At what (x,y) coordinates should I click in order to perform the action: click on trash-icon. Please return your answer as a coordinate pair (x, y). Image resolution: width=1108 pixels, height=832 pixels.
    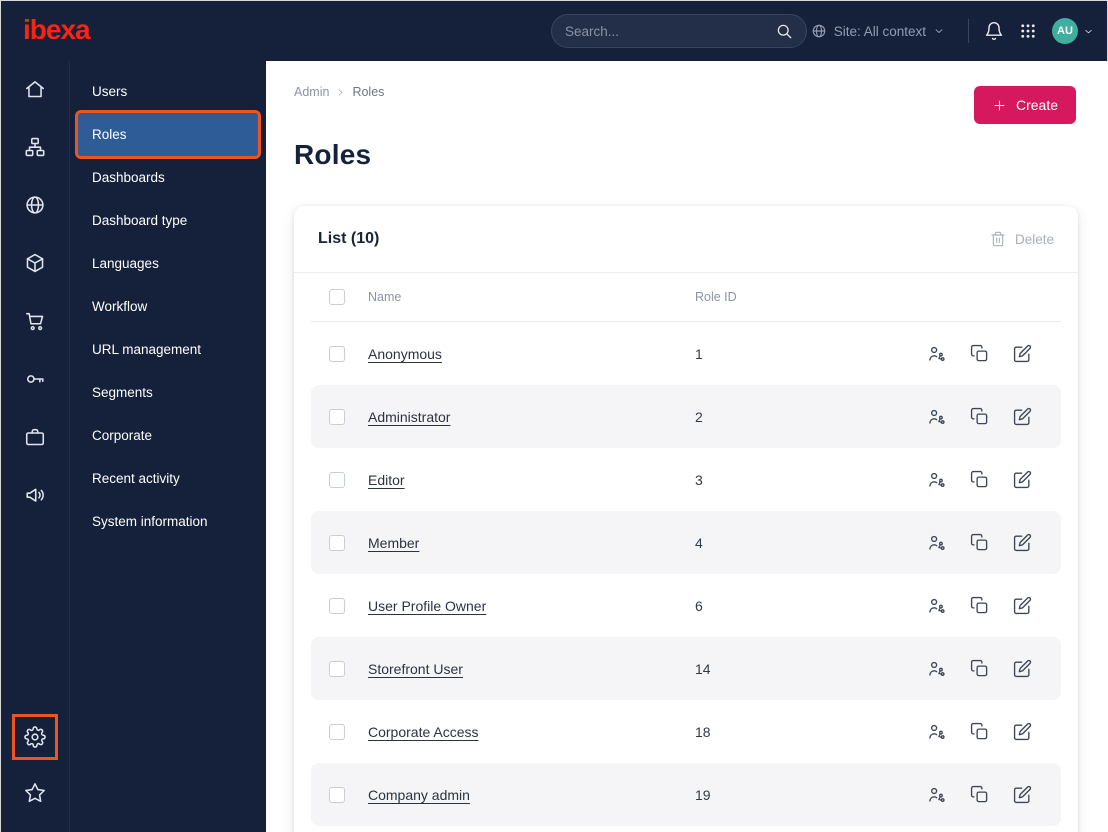
    Looking at the image, I should click on (998, 239).